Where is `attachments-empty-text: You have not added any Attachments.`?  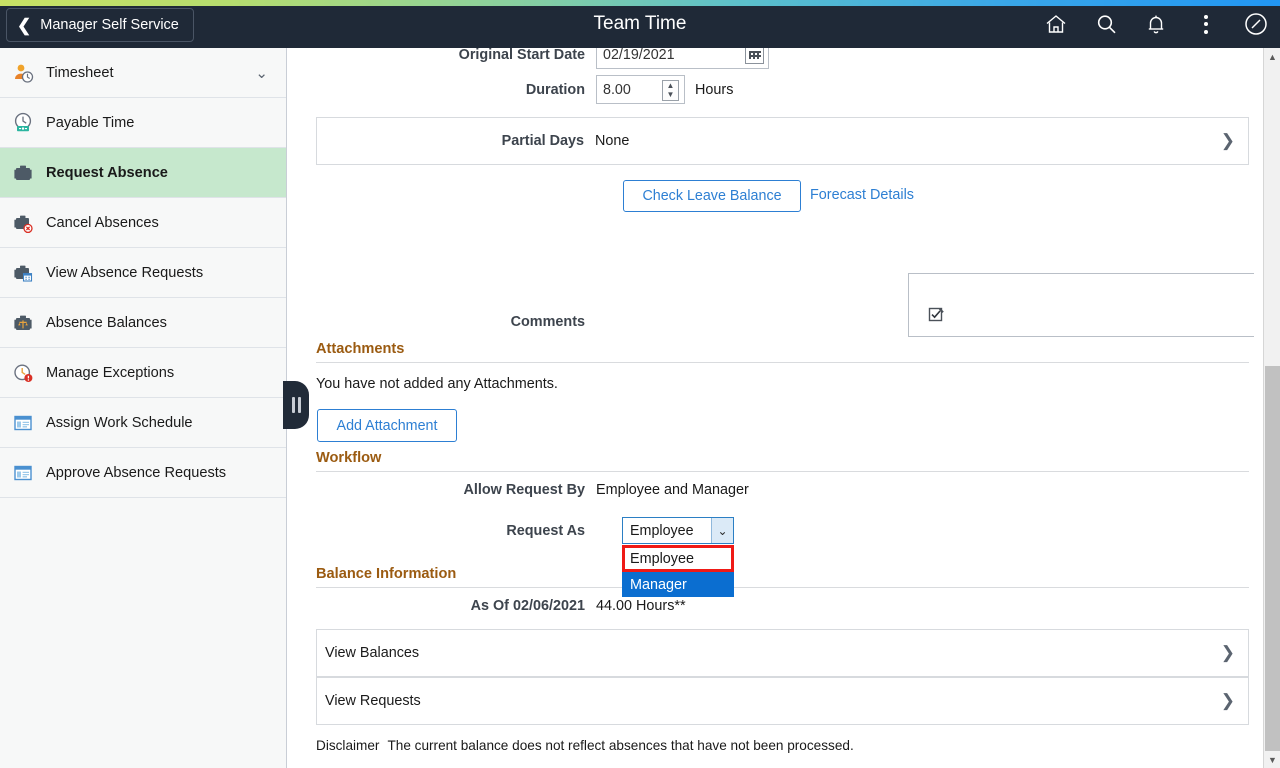 attachments-empty-text: You have not added any Attachments. is located at coordinates (437, 384).